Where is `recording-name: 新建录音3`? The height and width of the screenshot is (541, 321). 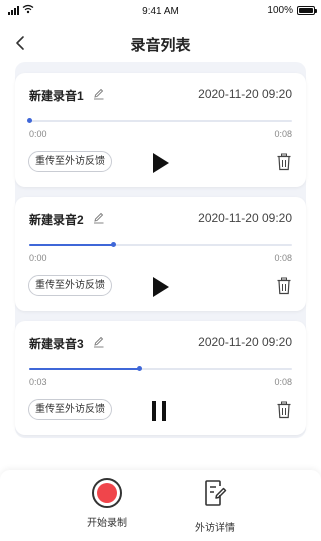
recording-name: 新建录音3 is located at coordinates (56, 344).